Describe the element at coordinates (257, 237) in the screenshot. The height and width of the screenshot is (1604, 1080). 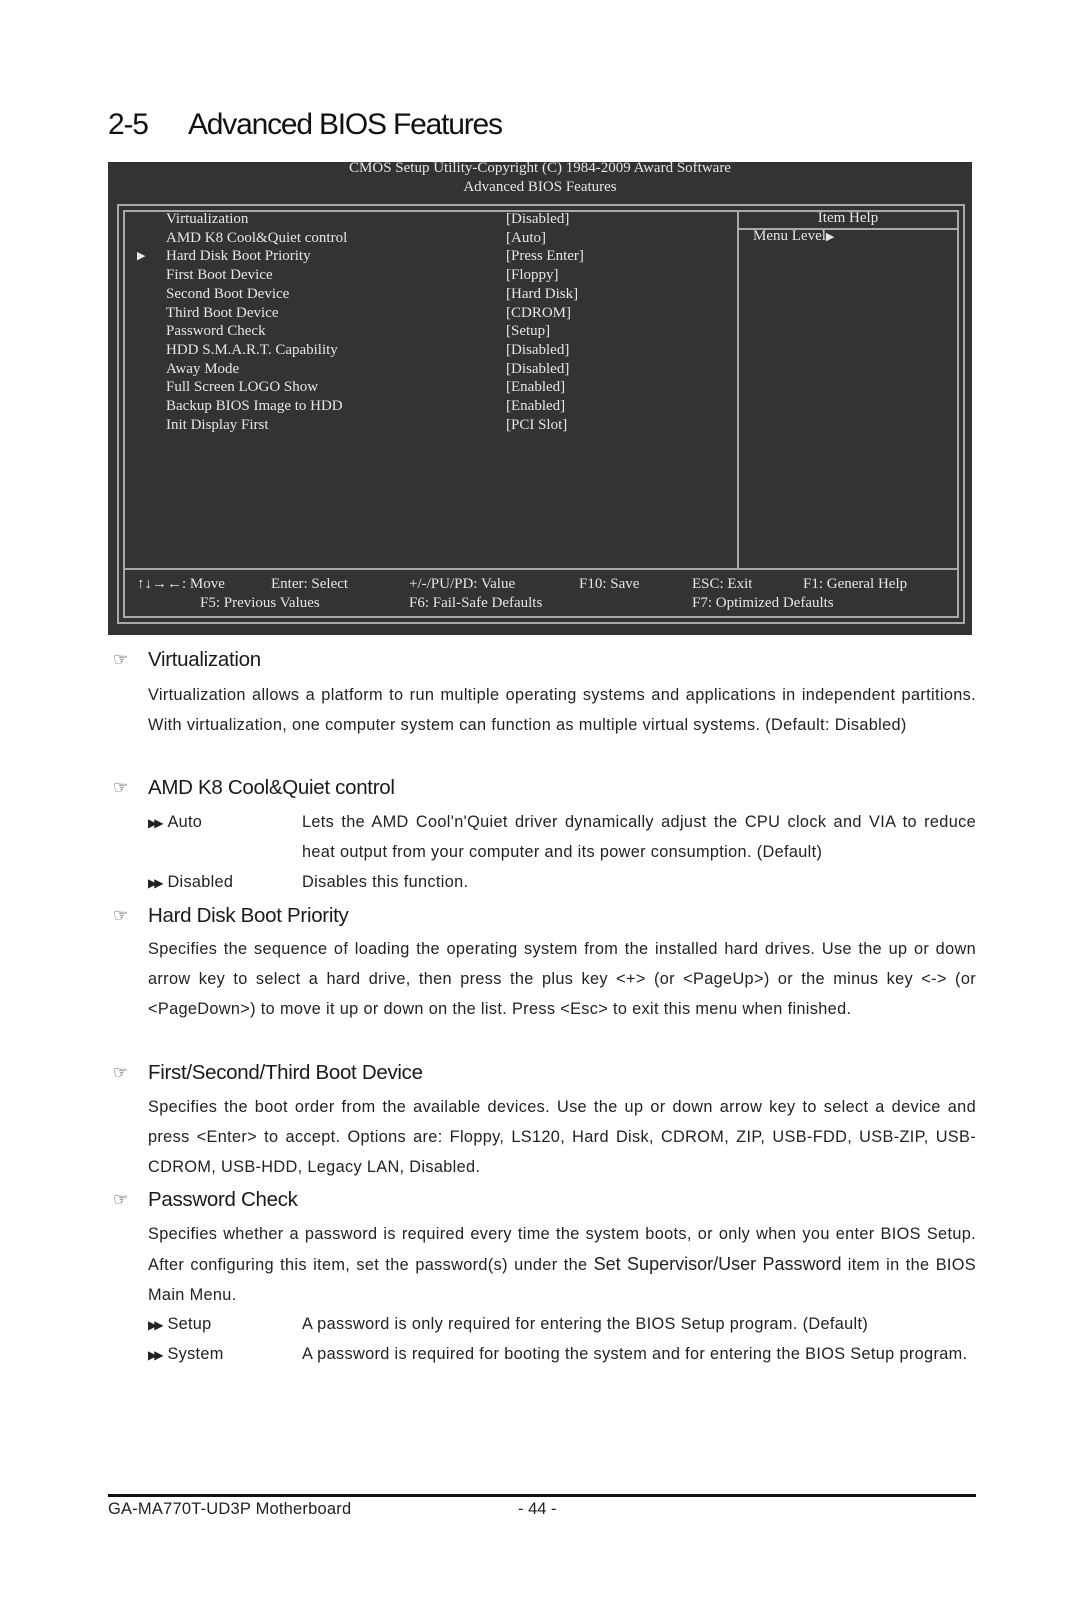
I see `setting-label: AMD K8 Cool&Quiet control` at that location.